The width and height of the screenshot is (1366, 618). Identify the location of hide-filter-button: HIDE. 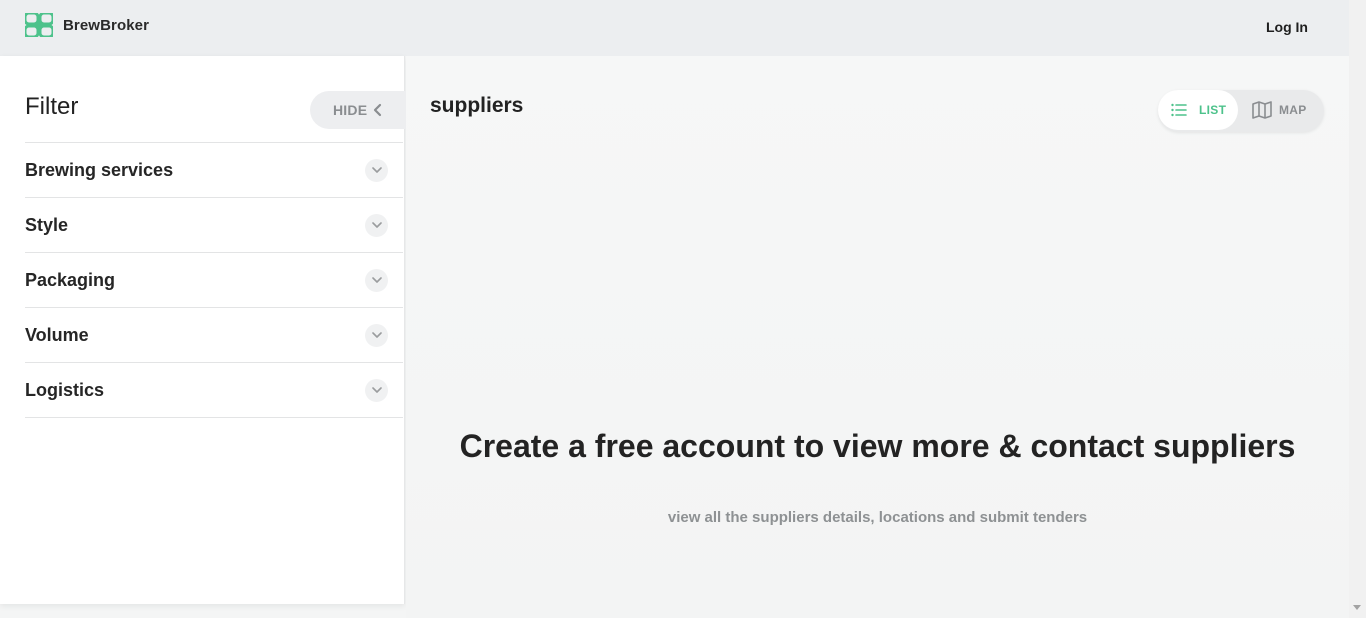
(358, 110).